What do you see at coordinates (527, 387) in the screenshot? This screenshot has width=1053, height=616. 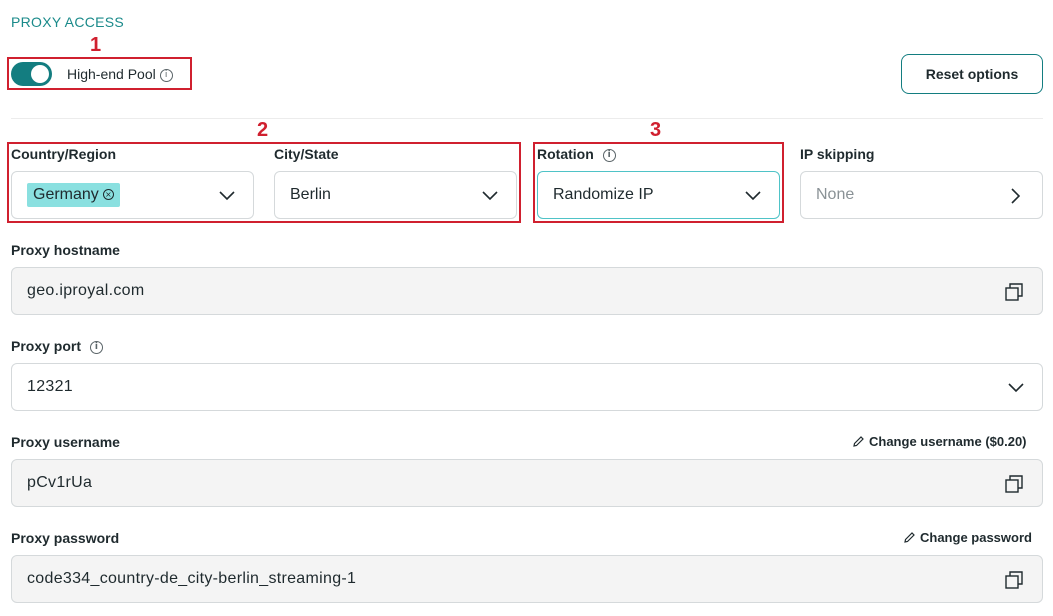 I see `port-select: 12321` at bounding box center [527, 387].